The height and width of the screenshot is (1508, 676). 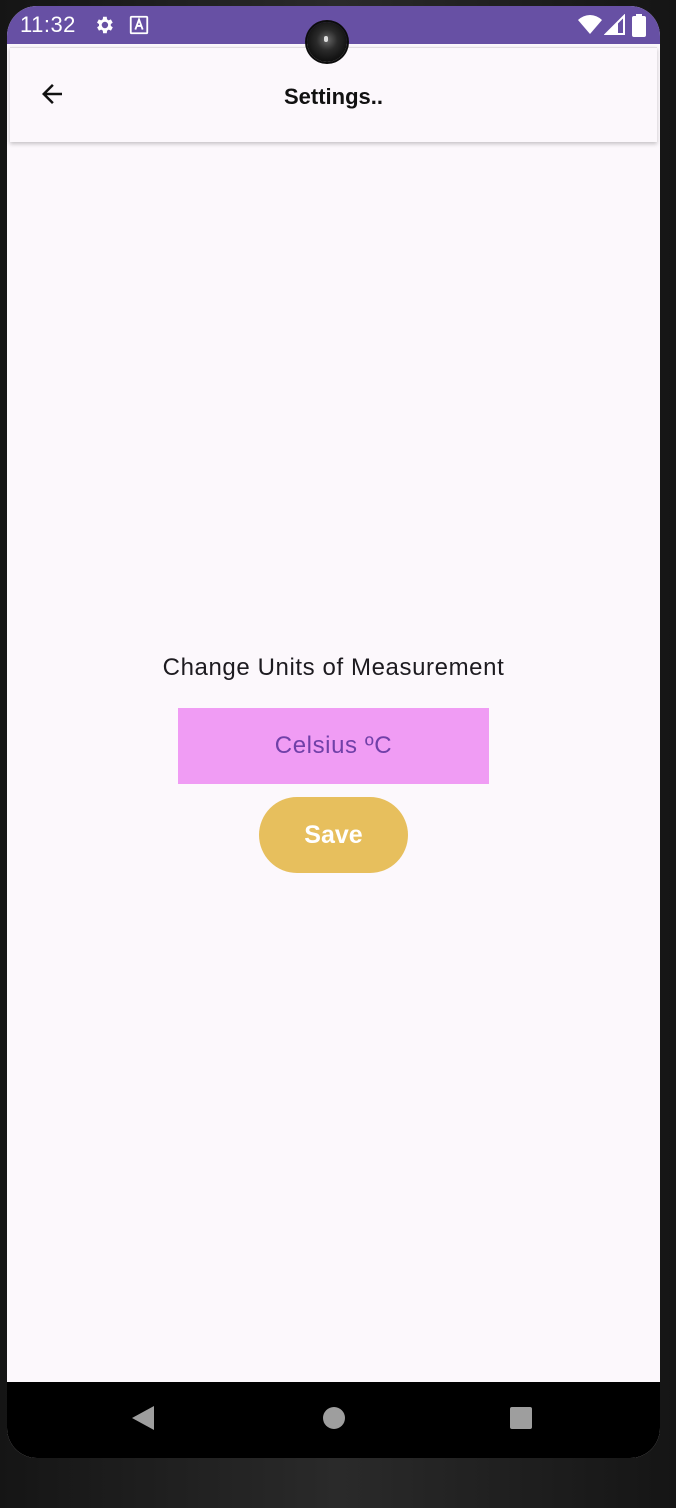 What do you see at coordinates (333, 746) in the screenshot?
I see `unit-selector: Celsius ºC` at bounding box center [333, 746].